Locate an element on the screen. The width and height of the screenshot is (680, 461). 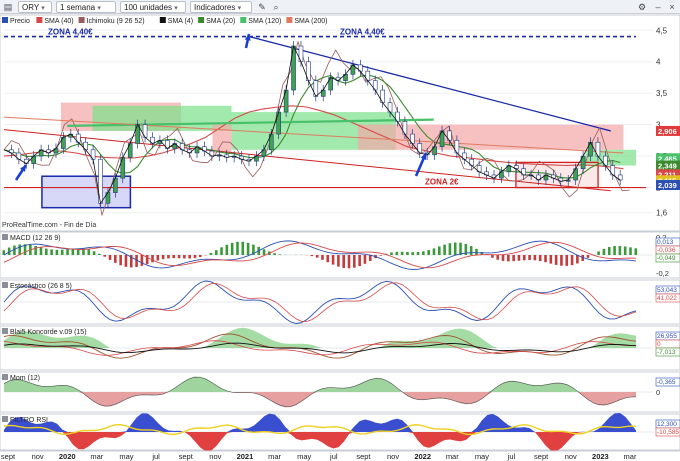
x-tick-label: mar is located at coordinates (96, 456).